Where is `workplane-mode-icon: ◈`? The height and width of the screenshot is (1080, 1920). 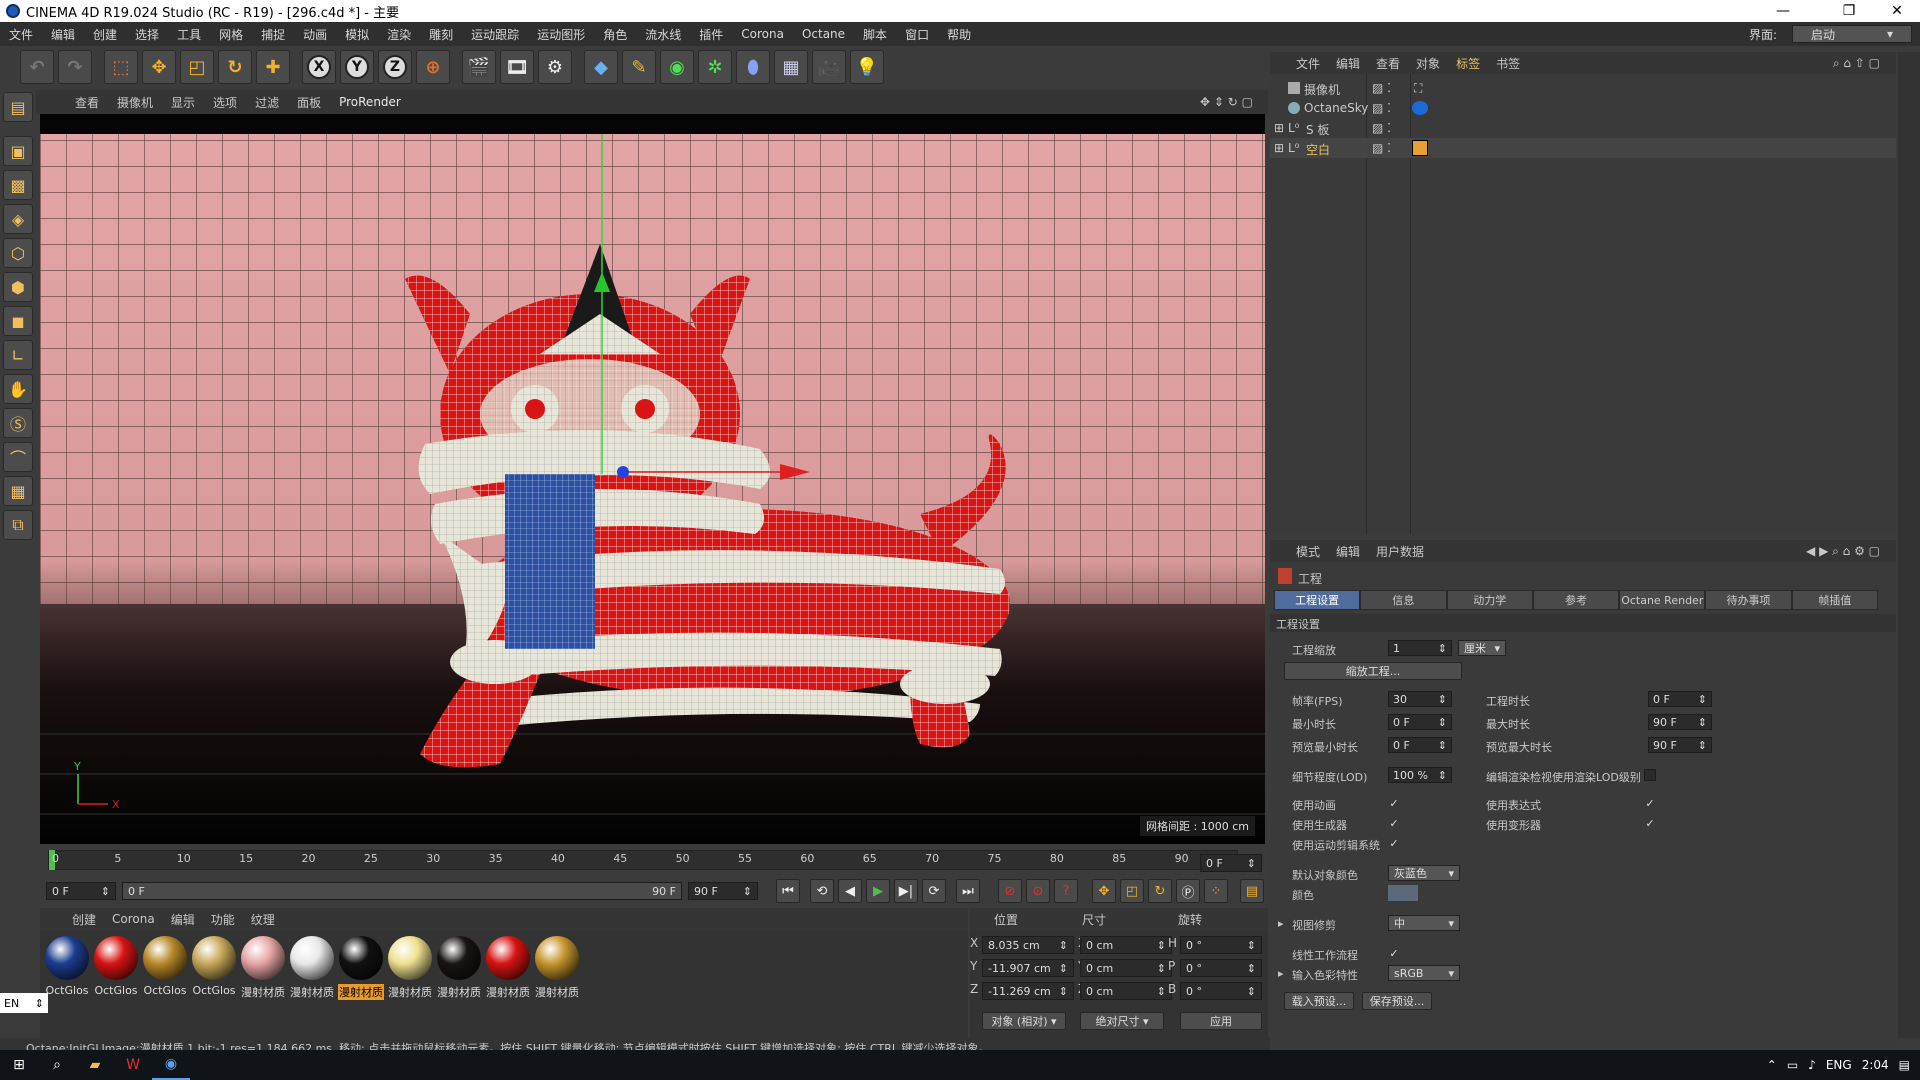
workplane-mode-icon: ◈ is located at coordinates (18, 219).